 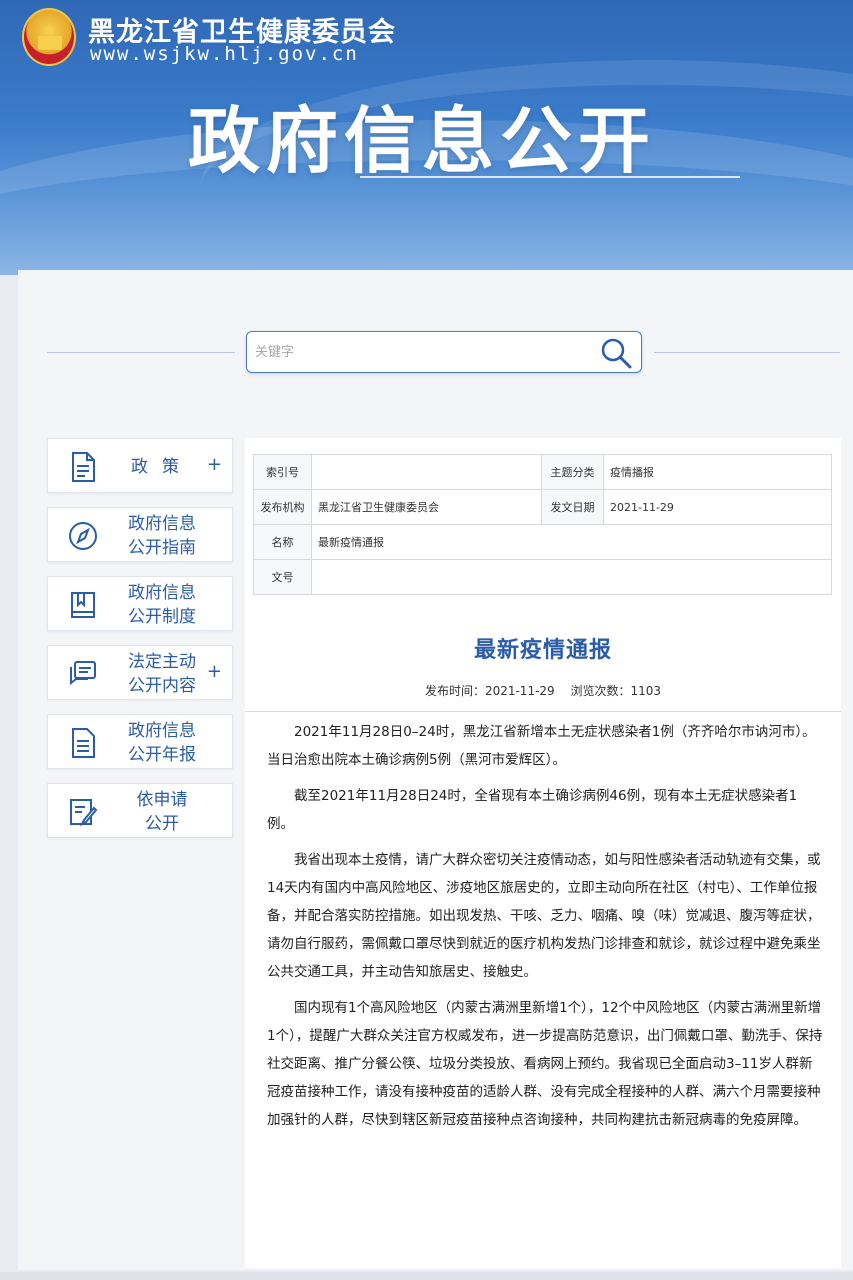 What do you see at coordinates (571, 542) in the screenshot?
I see `name-value: 最新疫情通报` at bounding box center [571, 542].